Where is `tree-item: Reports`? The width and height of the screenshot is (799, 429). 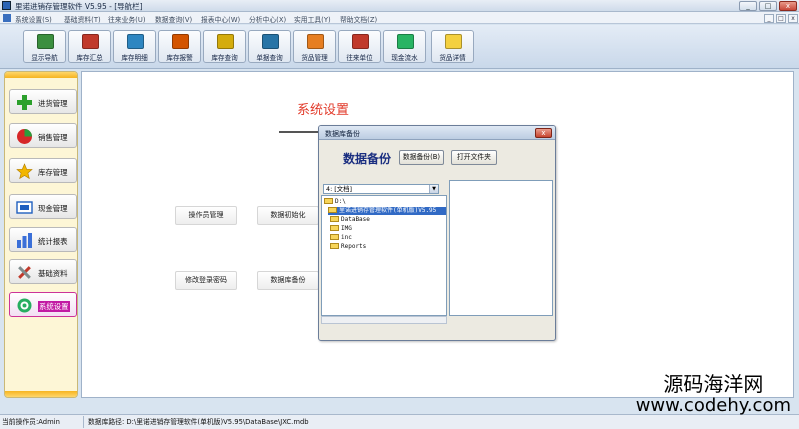
tree-item: Reports is located at coordinates (348, 247).